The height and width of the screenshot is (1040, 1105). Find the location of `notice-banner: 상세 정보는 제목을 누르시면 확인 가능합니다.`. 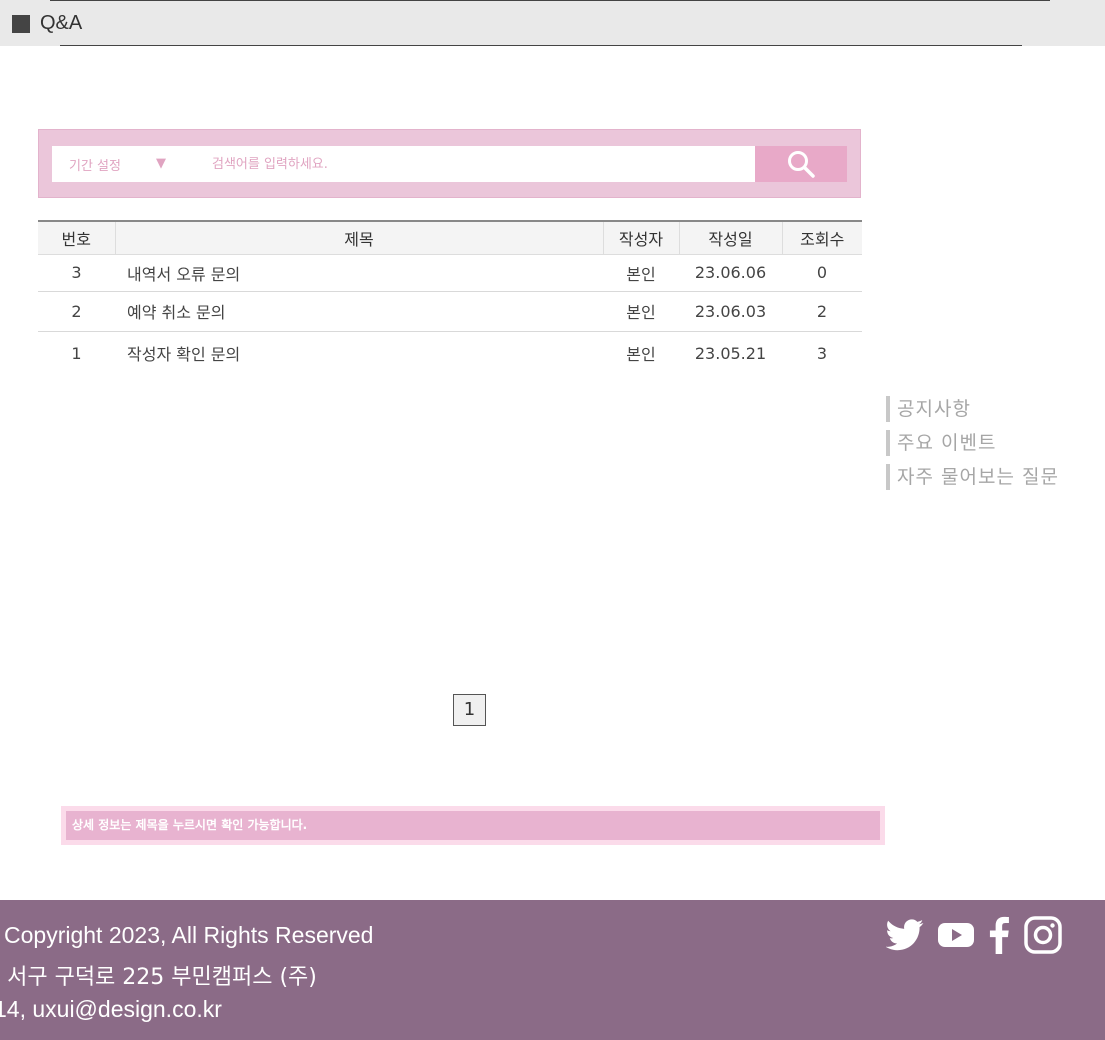

notice-banner: 상세 정보는 제목을 누르시면 확인 가능합니다. is located at coordinates (473, 825).